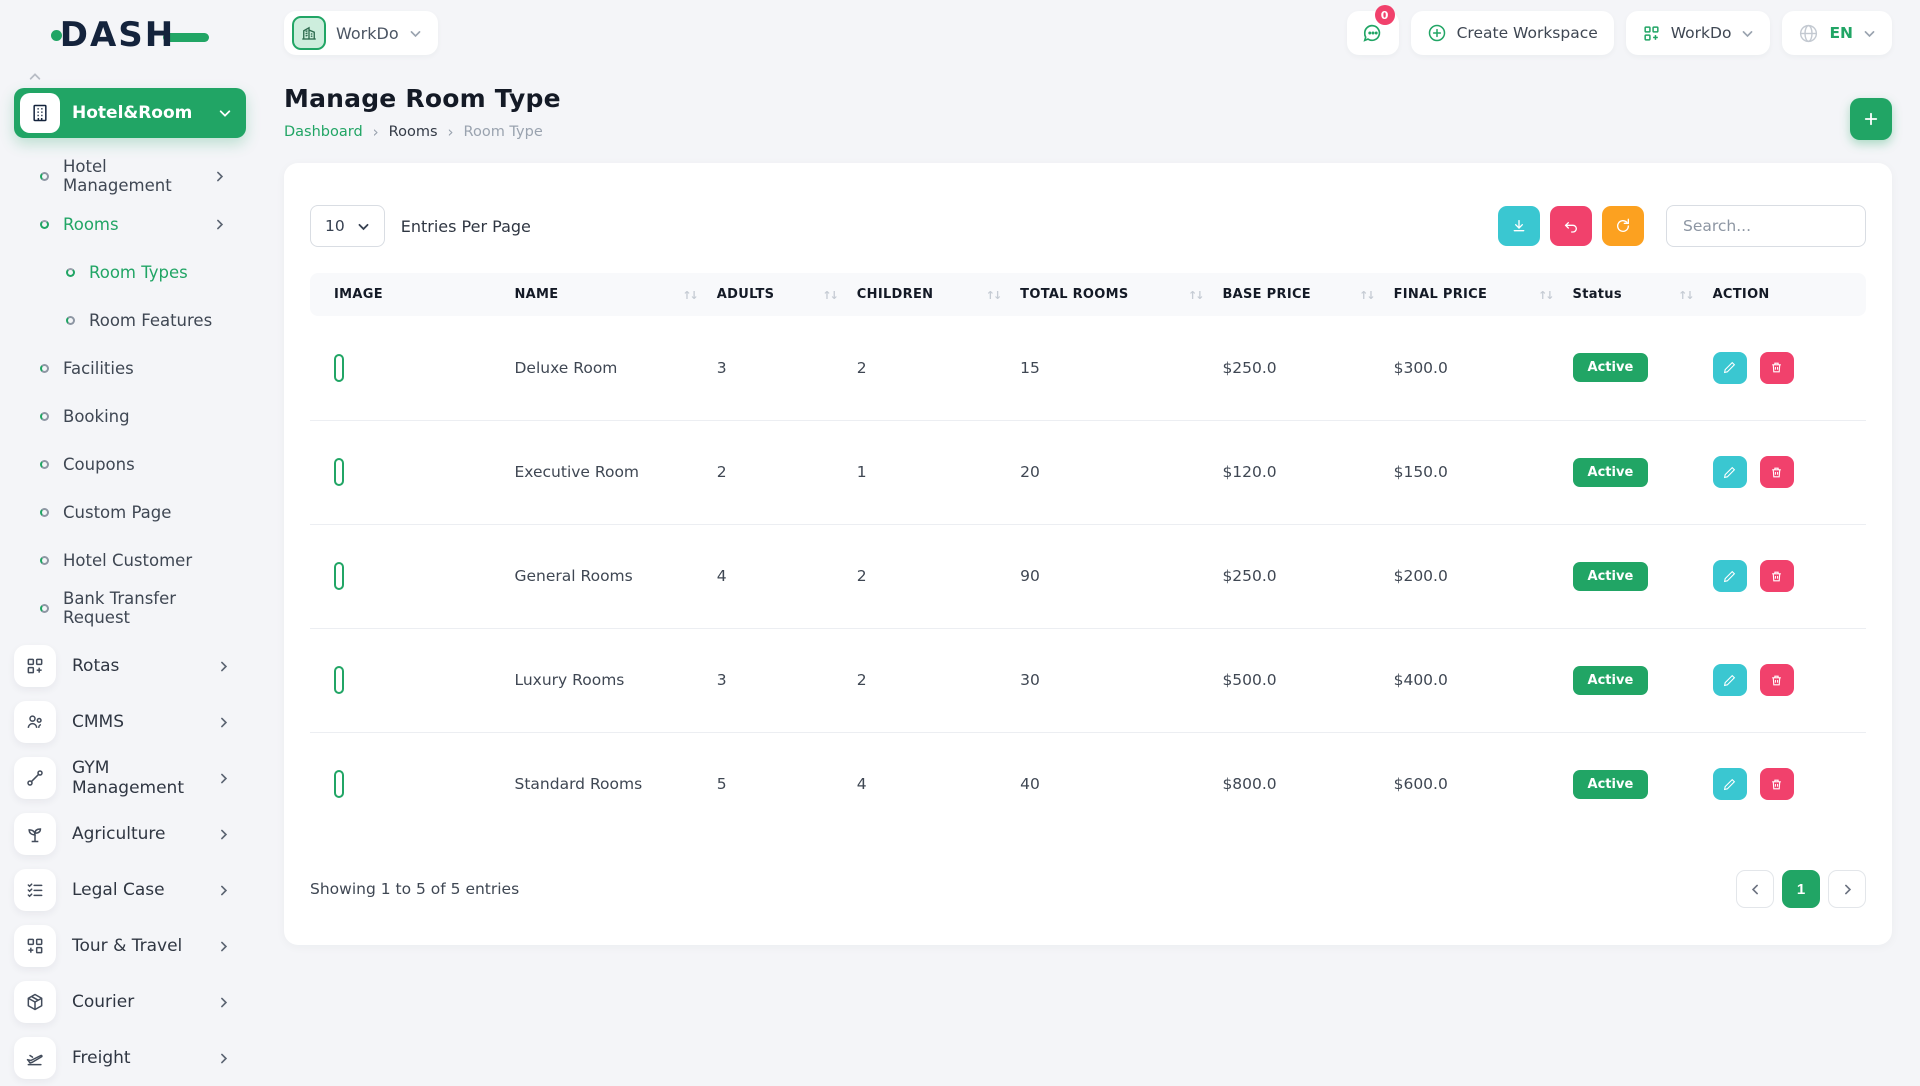 Image resolution: width=1920 pixels, height=1086 pixels. Describe the element at coordinates (605, 471) in the screenshot. I see `room-name: Executive Room` at that location.